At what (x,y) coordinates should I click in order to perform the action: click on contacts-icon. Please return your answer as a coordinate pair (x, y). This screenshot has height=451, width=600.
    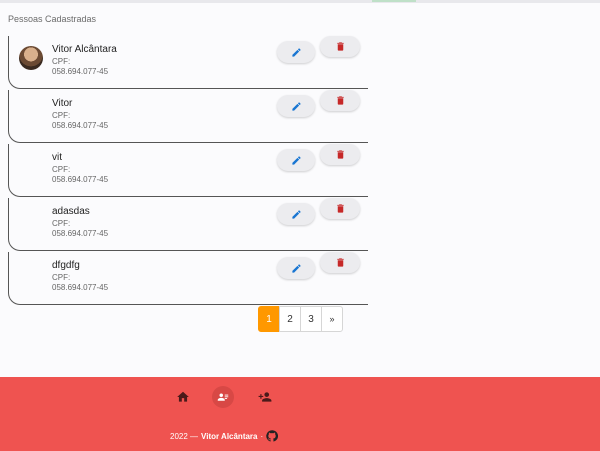
    Looking at the image, I should click on (223, 397).